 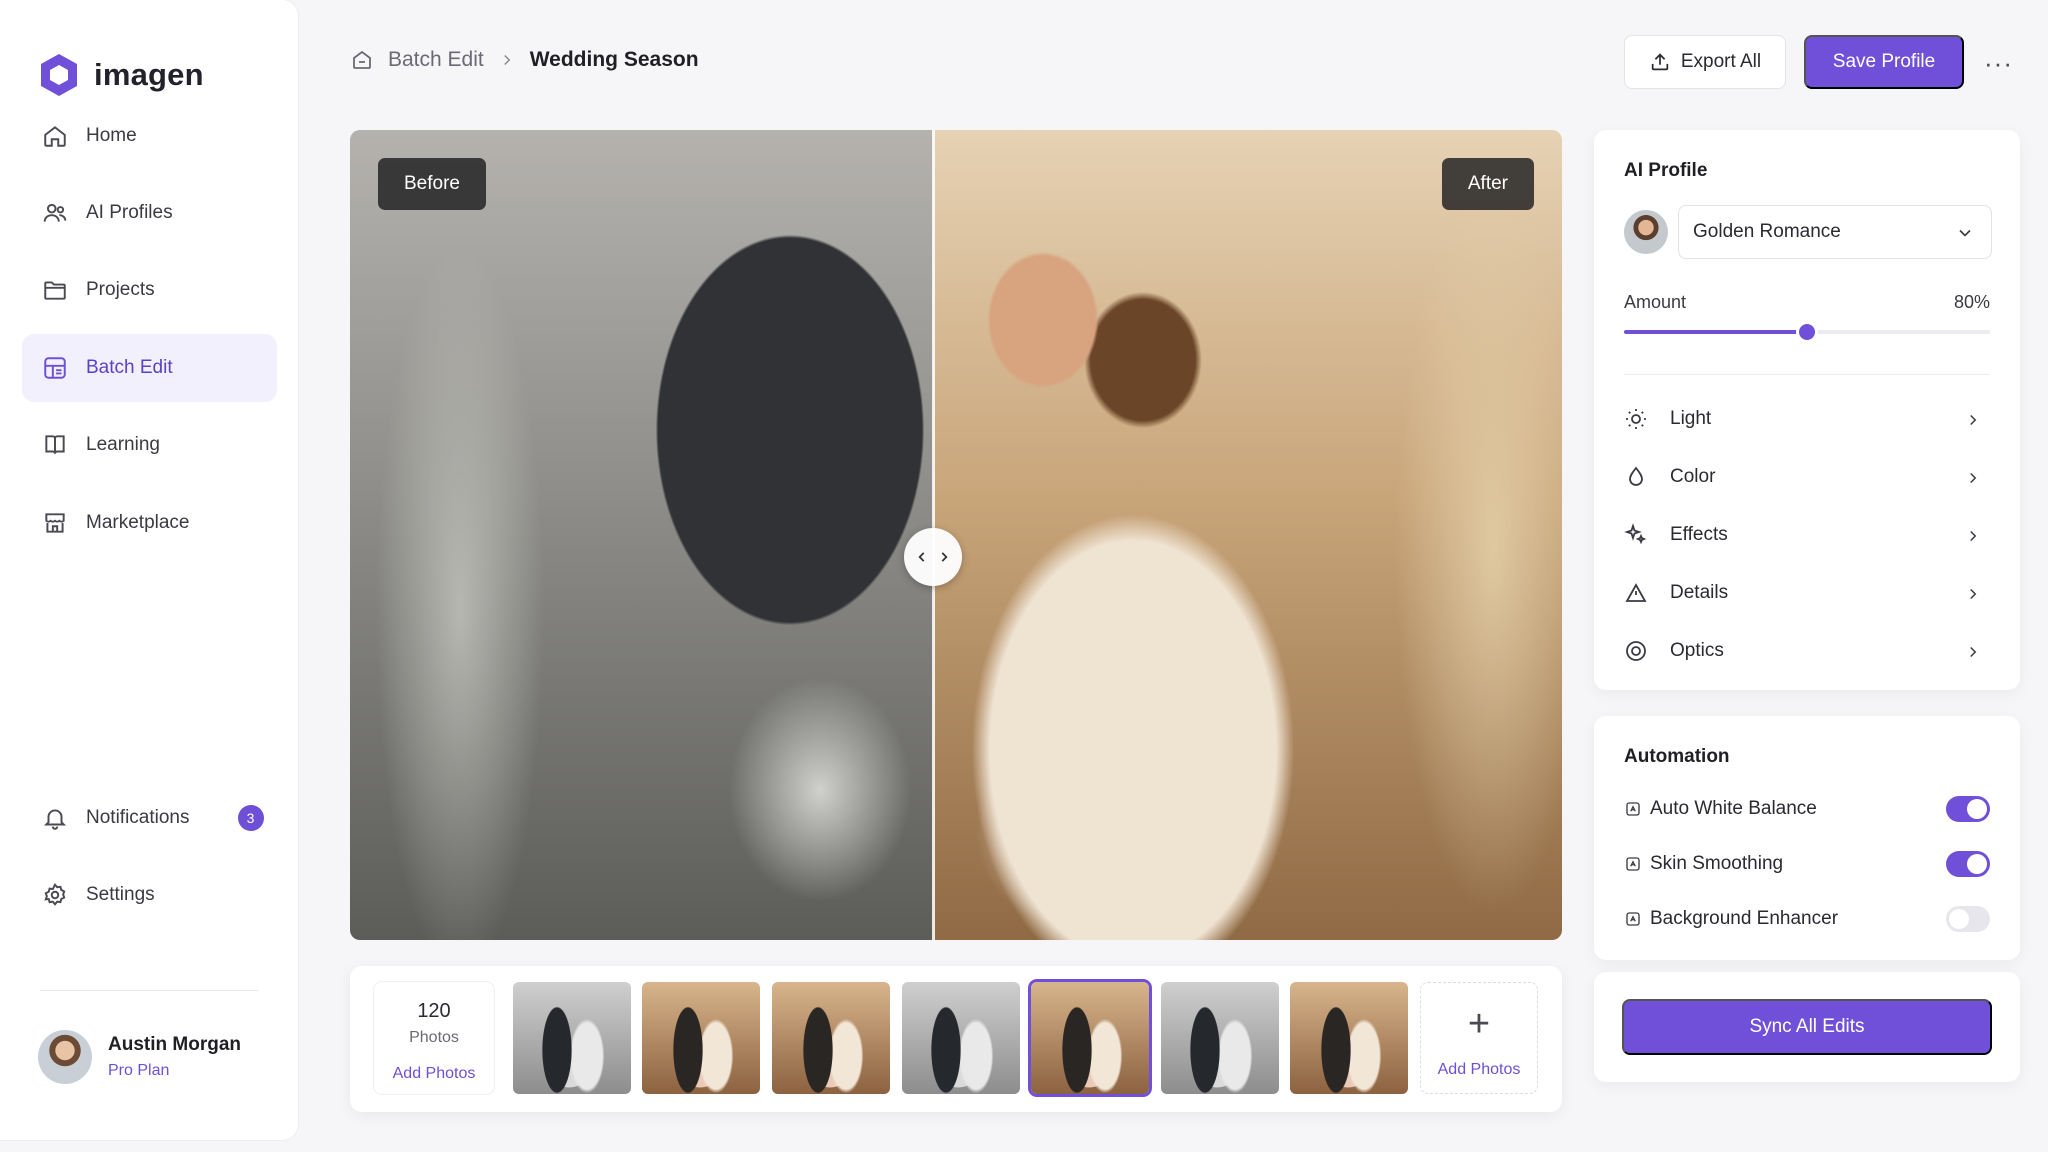 I want to click on amount-slider-fill, so click(x=1715, y=332).